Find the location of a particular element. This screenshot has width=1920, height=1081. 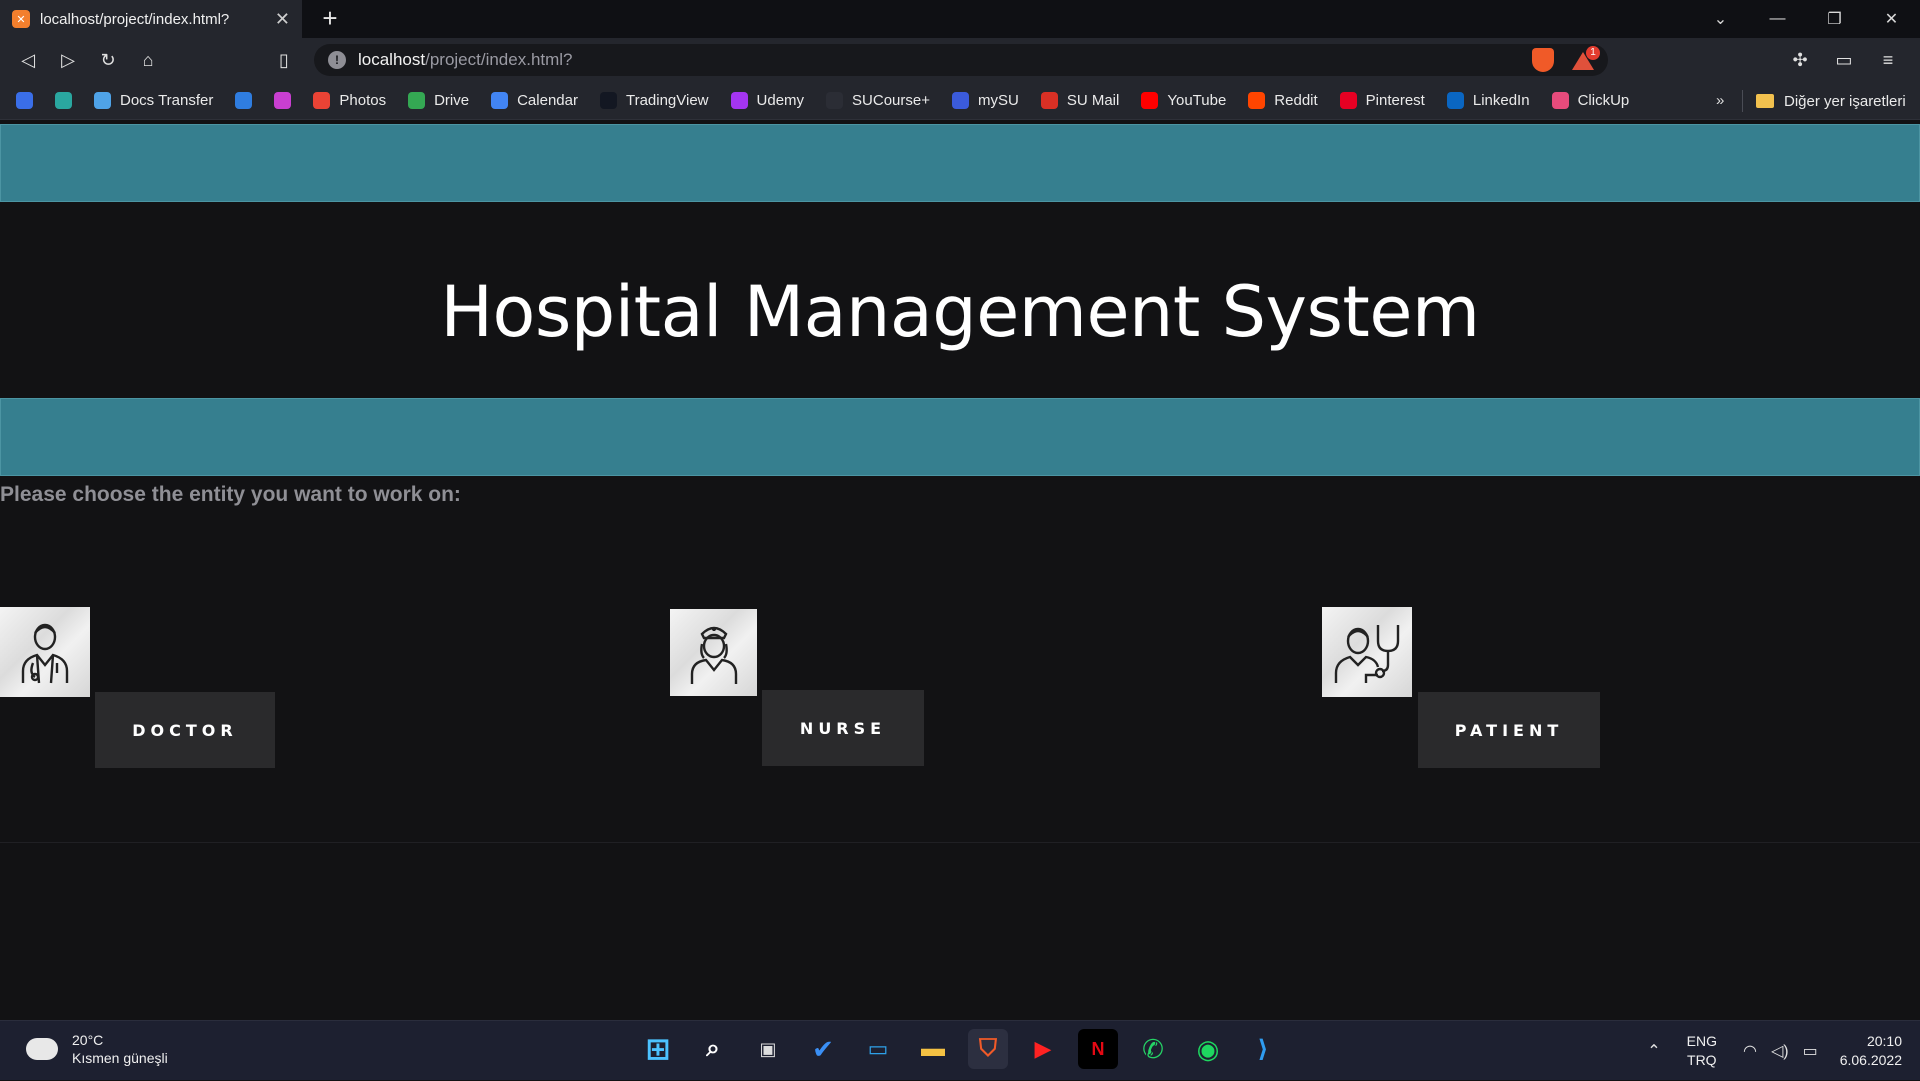

ai-icon is located at coordinates (63, 100).